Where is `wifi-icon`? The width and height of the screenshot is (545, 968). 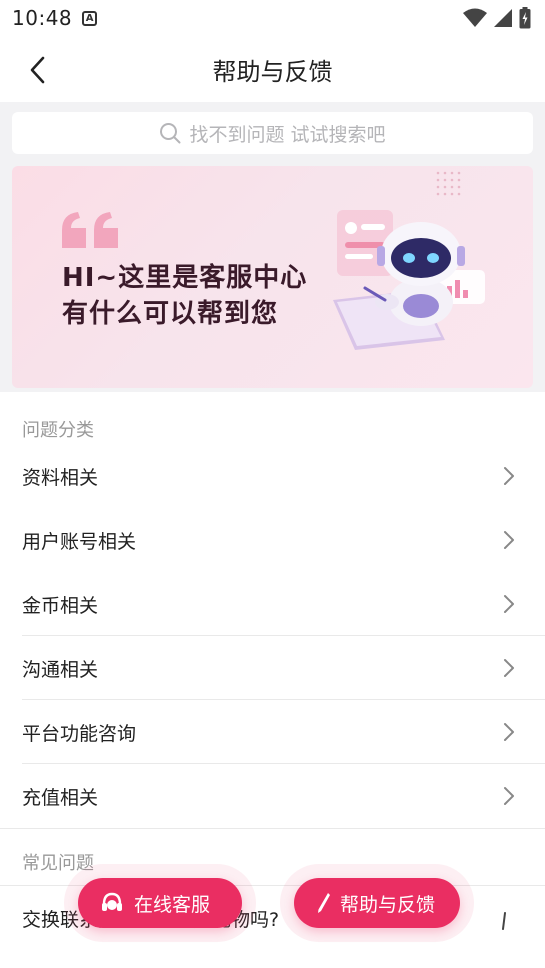
wifi-icon is located at coordinates (475, 17).